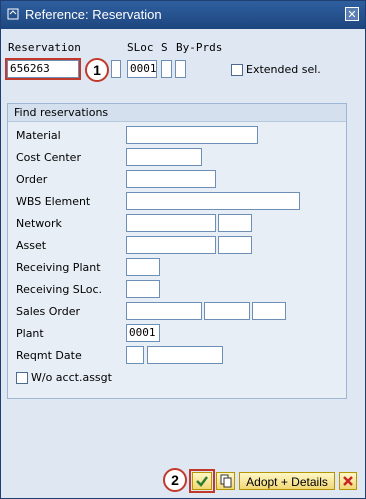 This screenshot has width=366, height=499. I want to click on cost-center-label: Cost Center, so click(48, 157).